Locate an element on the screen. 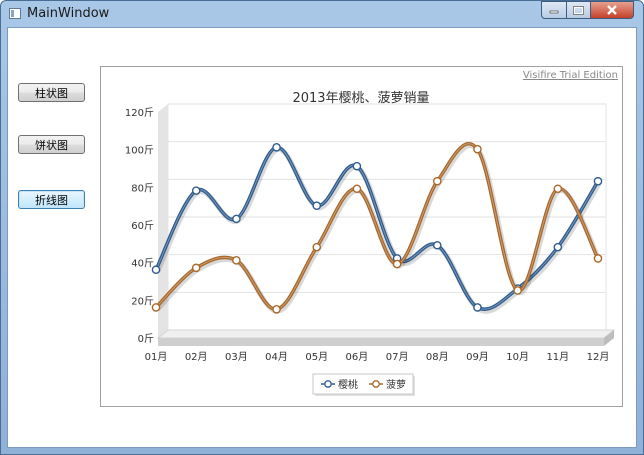  x-tick-label: 12月 is located at coordinates (598, 357).